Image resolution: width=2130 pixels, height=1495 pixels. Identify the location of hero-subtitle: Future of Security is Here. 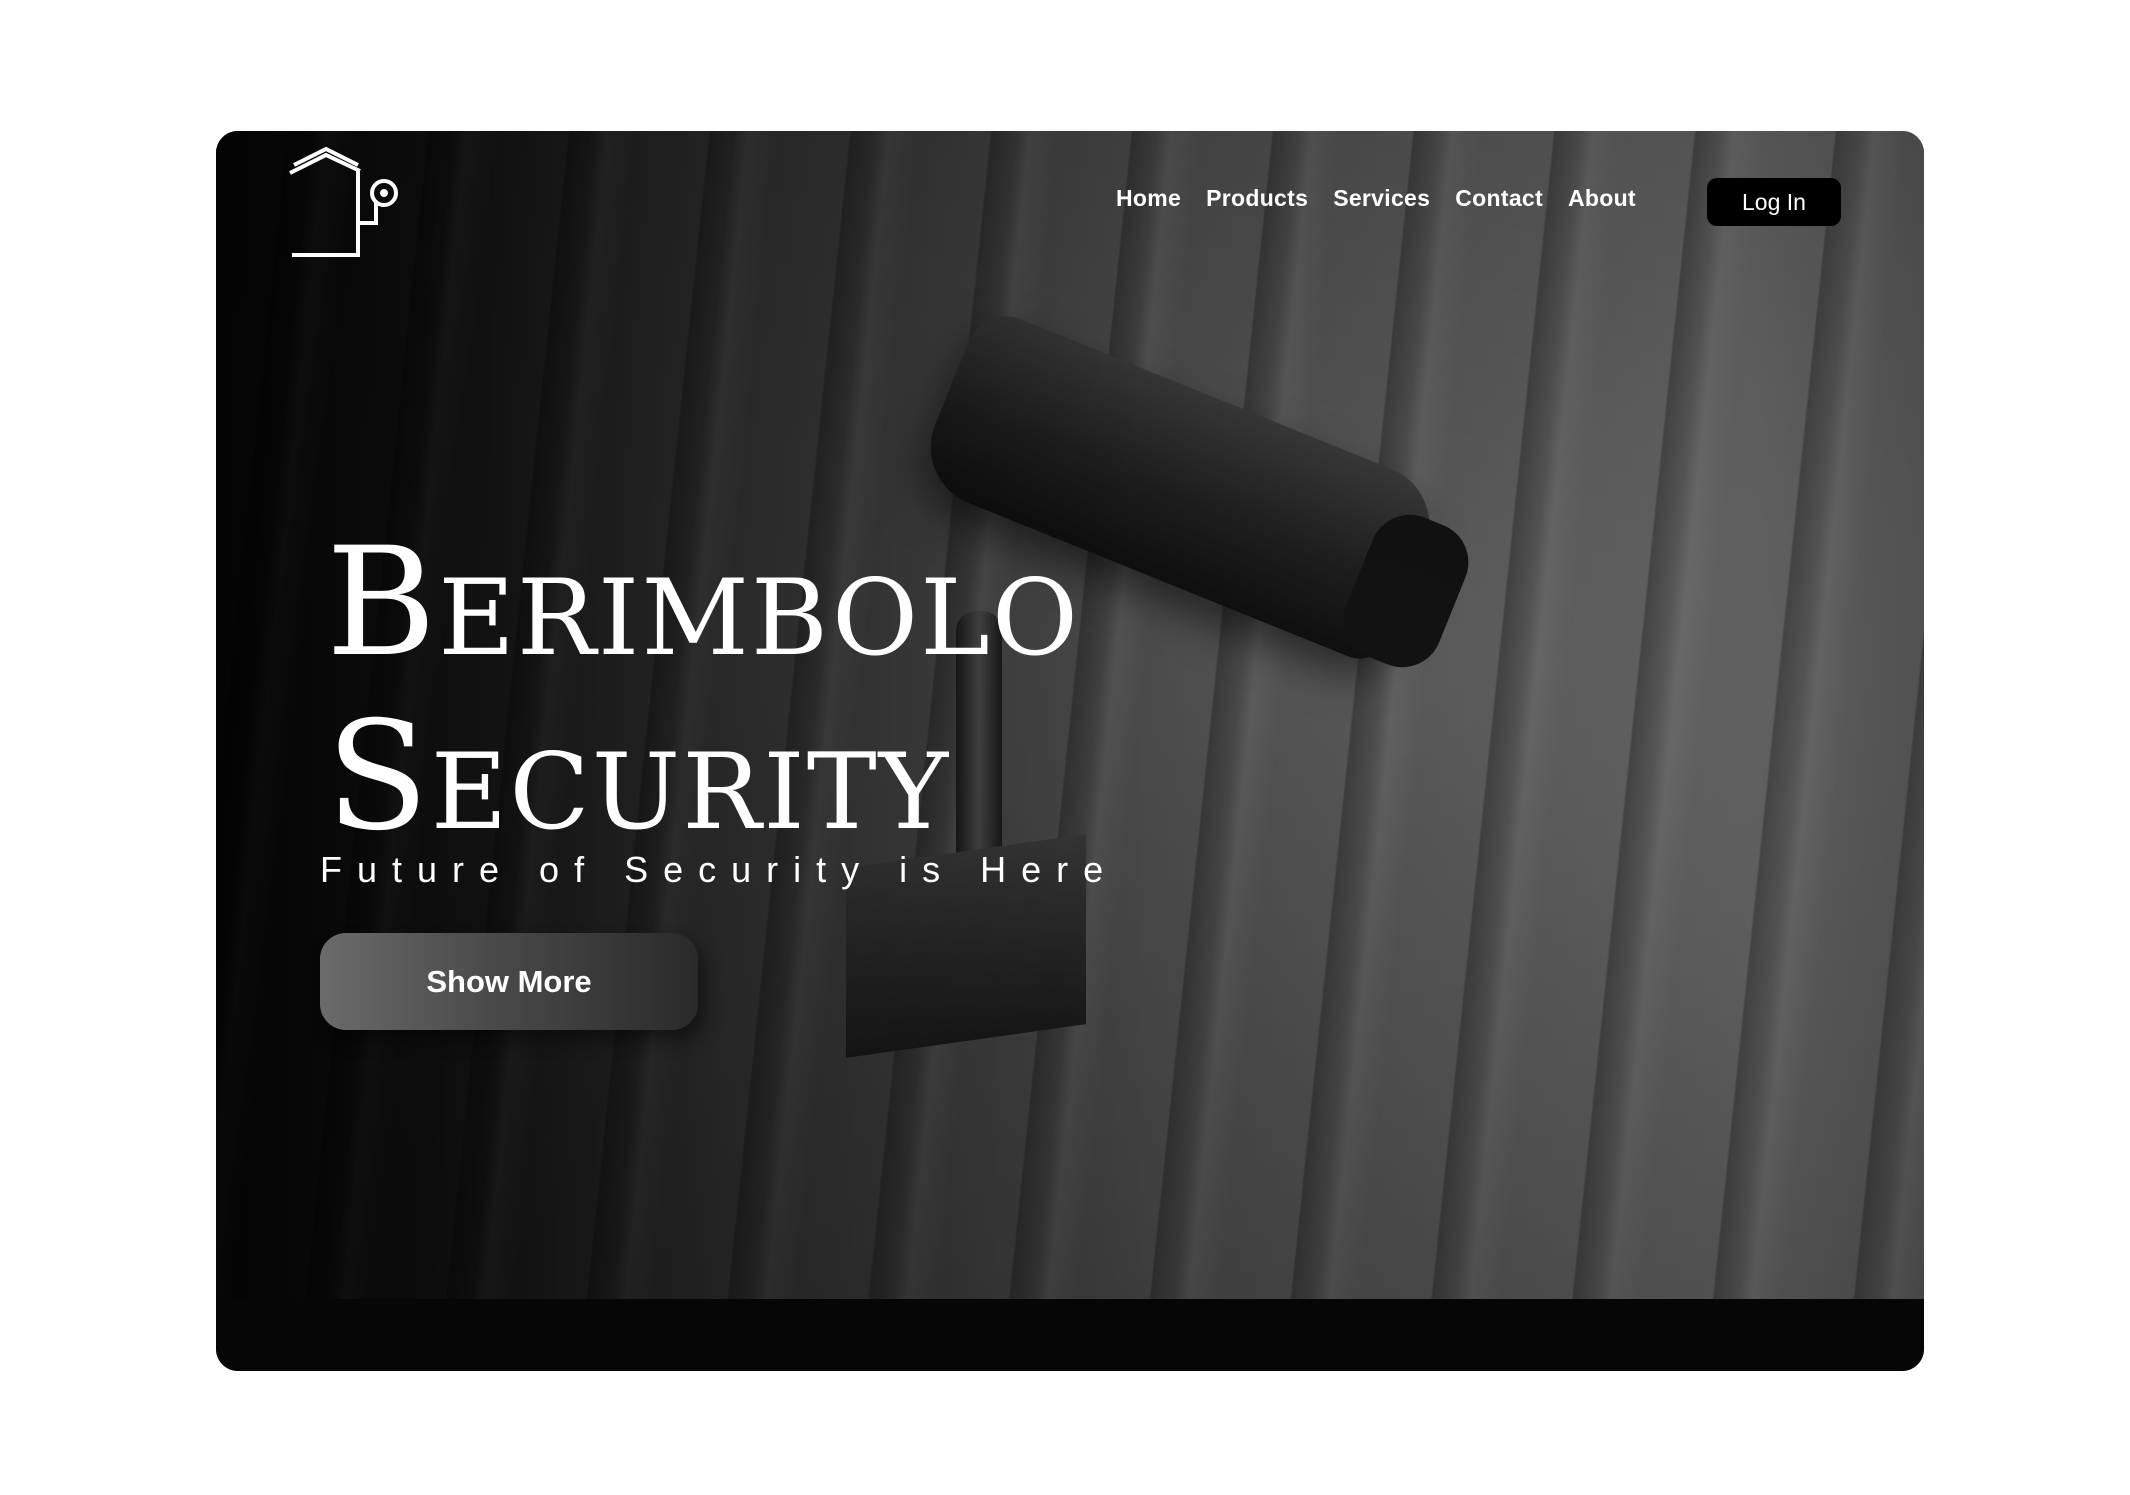
(719, 869).